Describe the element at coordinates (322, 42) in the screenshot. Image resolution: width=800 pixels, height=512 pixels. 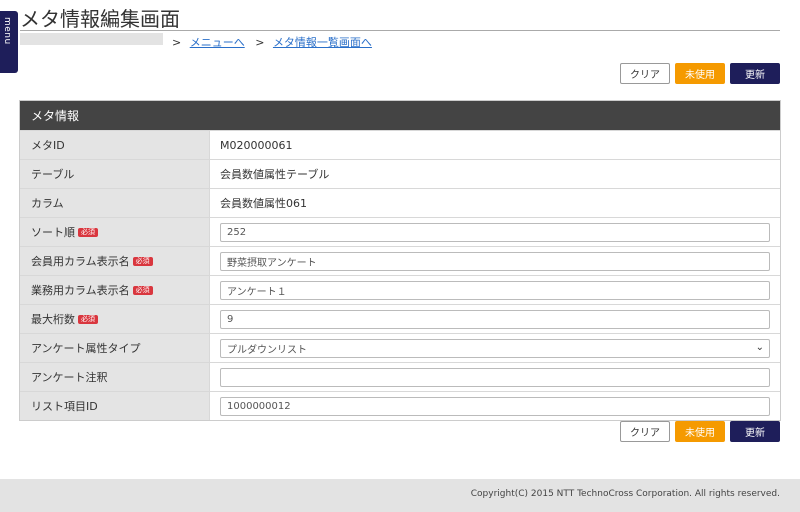
I see `breadcrumb-link-meta-list: メタ情報一覧画面へ` at that location.